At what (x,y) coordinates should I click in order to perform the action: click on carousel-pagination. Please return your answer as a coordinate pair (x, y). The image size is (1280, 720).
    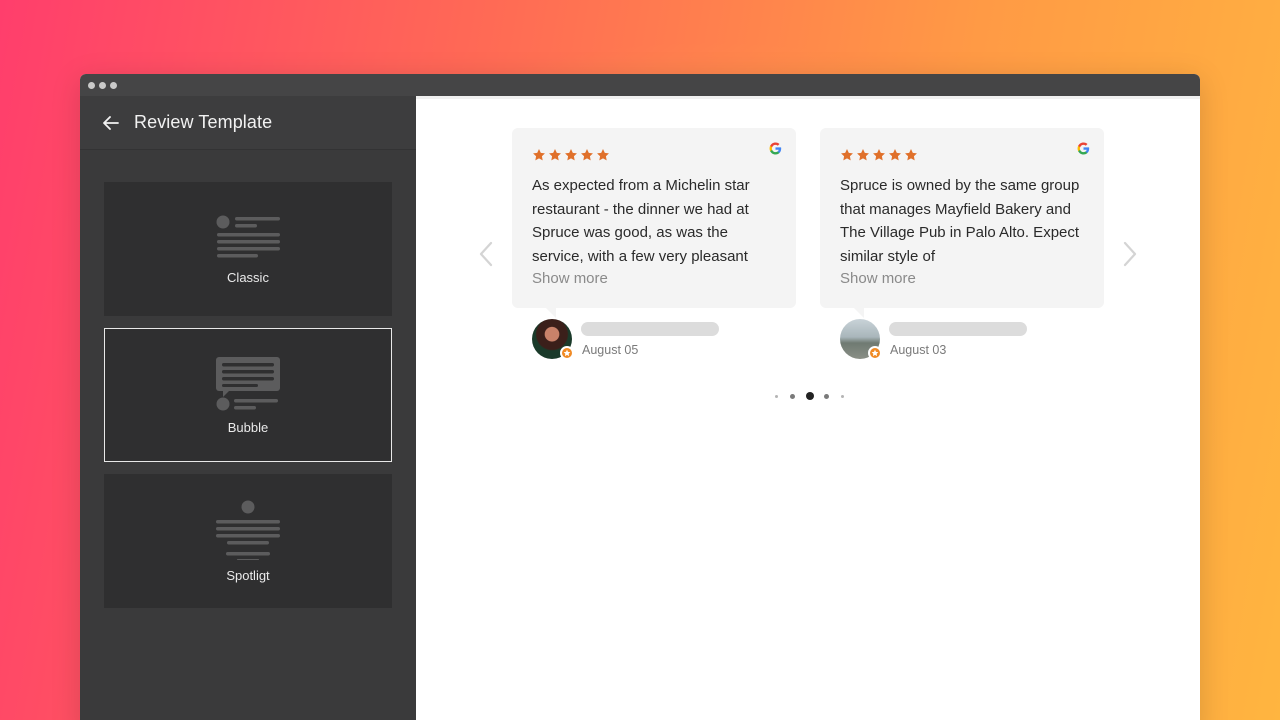
    Looking at the image, I should click on (809, 396).